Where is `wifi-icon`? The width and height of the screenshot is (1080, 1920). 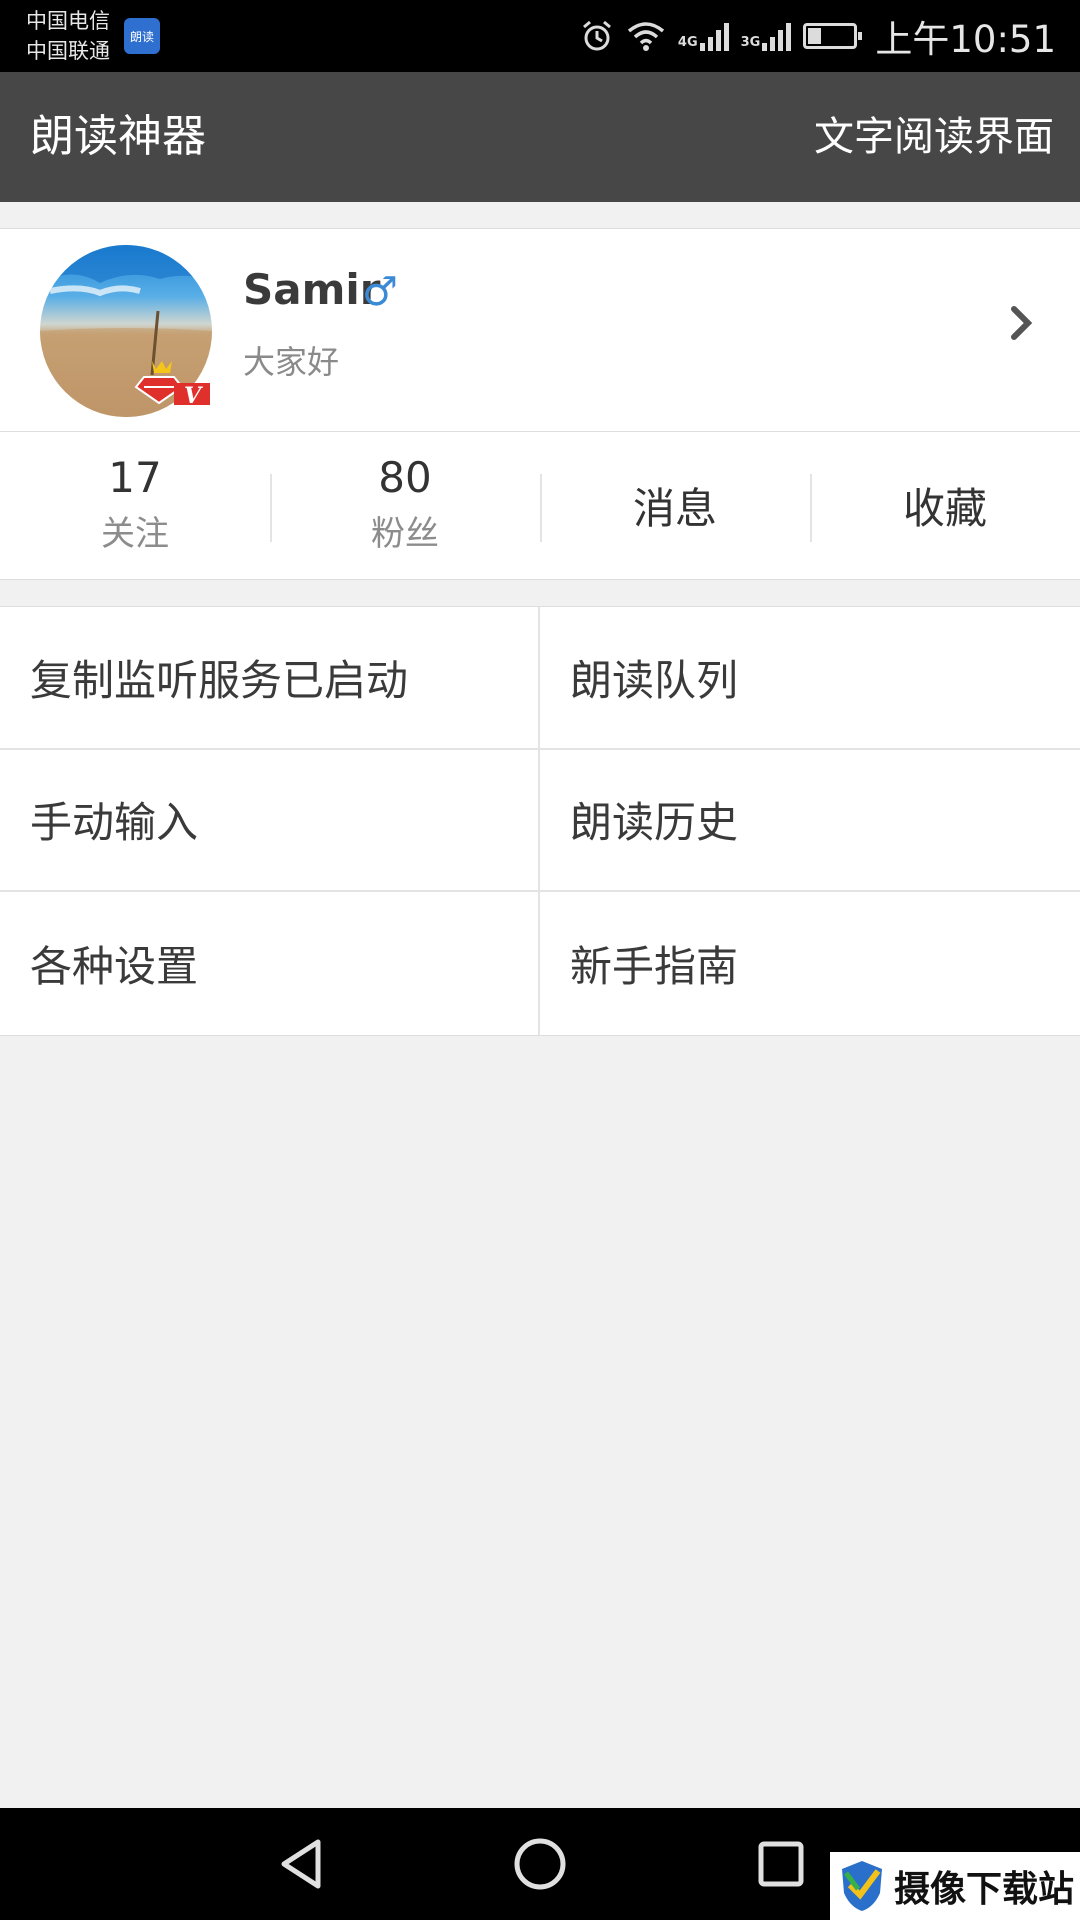 wifi-icon is located at coordinates (646, 36).